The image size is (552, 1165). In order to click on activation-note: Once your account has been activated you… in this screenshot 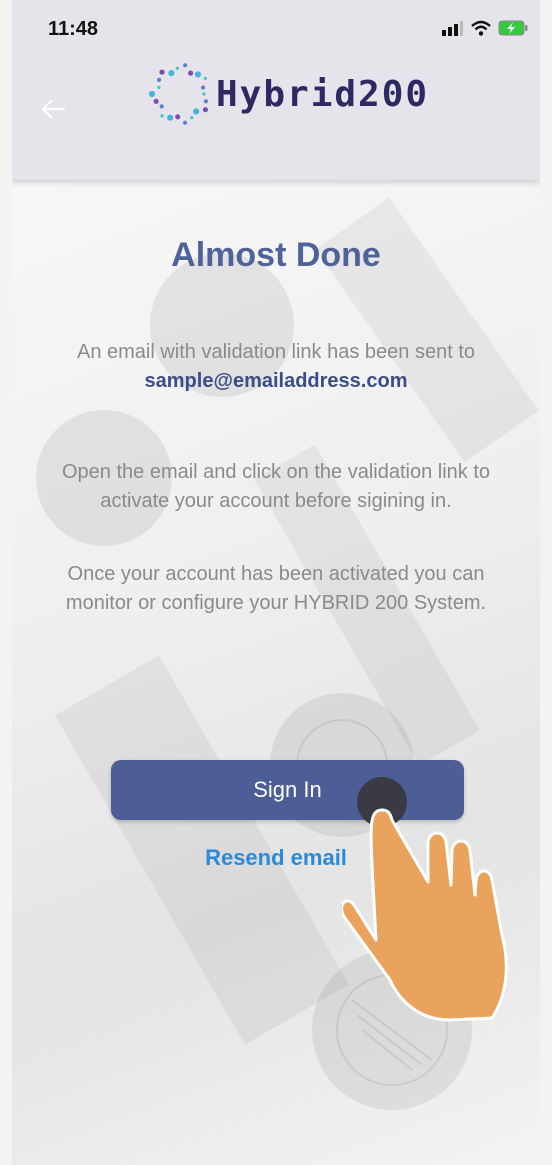, I will do `click(276, 589)`.